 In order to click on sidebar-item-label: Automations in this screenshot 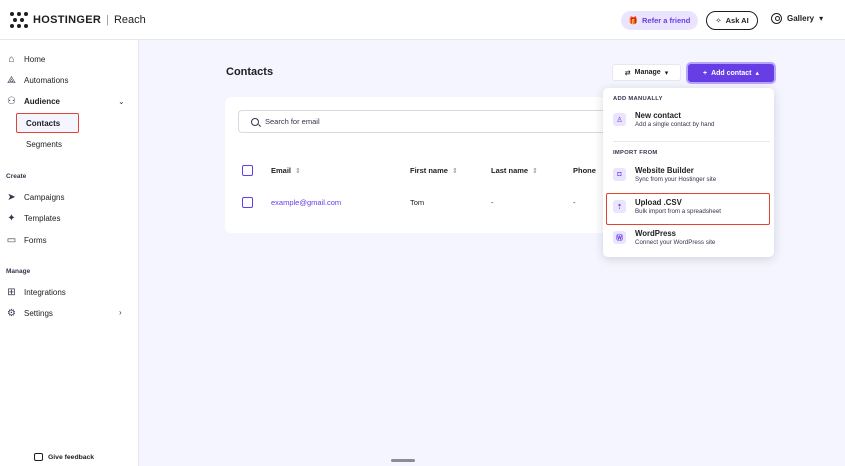, I will do `click(46, 80)`.